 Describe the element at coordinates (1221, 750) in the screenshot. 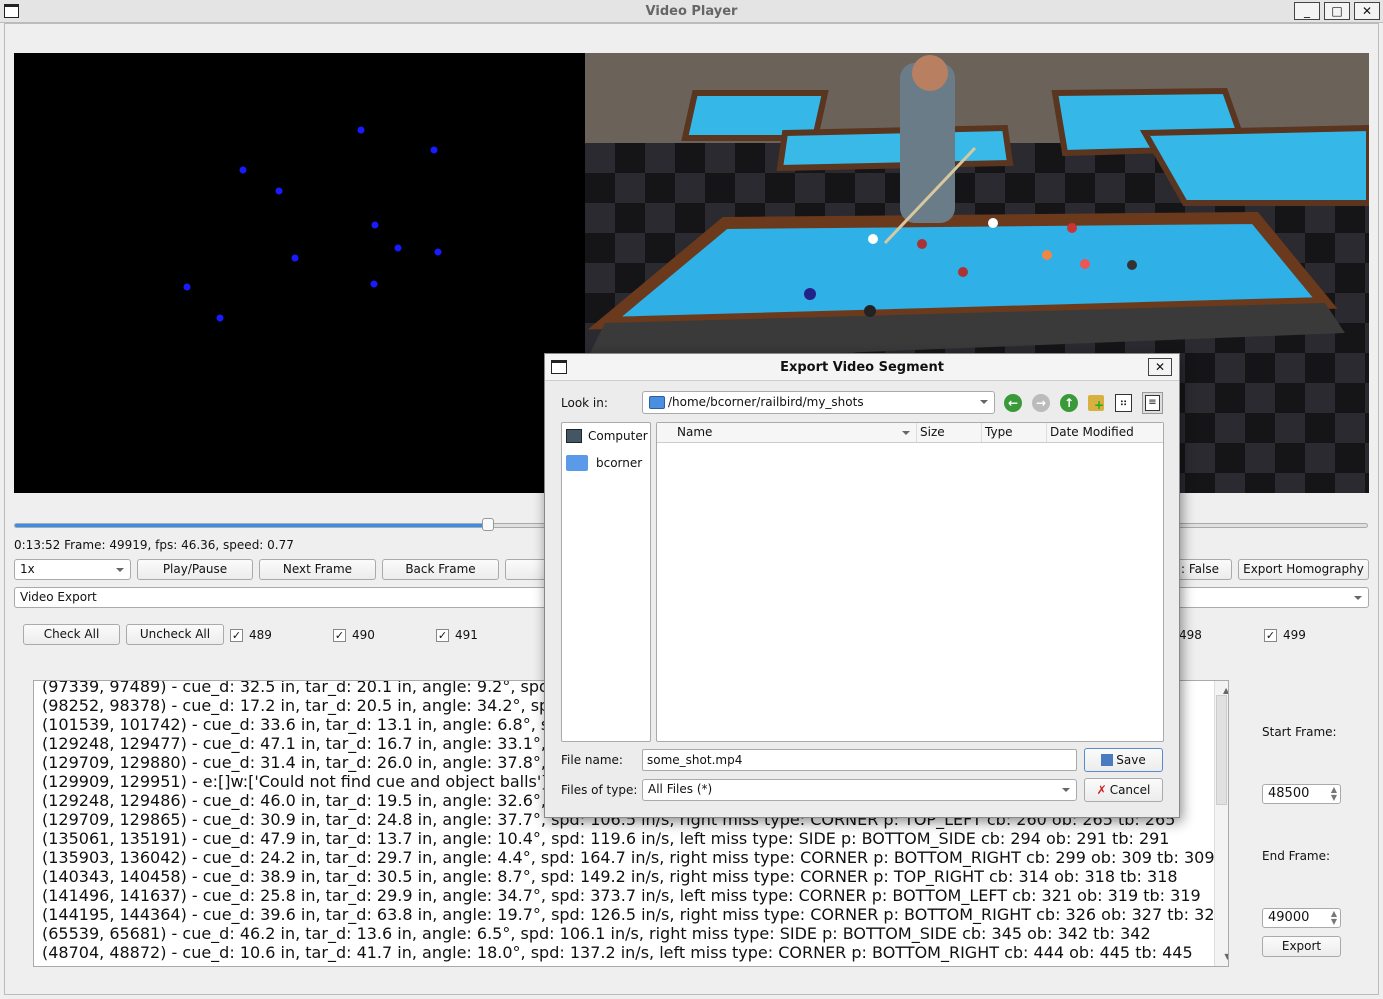

I see `scroll-thumb` at that location.